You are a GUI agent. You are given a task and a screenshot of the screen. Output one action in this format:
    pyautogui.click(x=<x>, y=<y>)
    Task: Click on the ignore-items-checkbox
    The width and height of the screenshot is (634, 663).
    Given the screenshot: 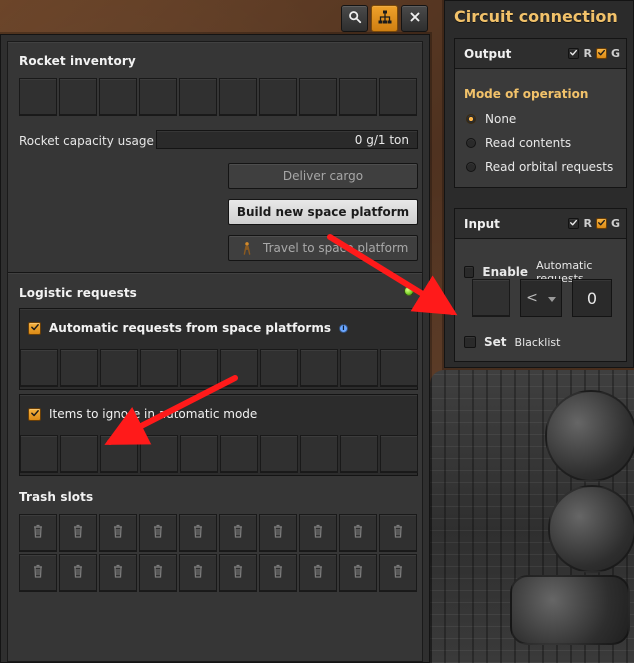 What is the action you would take?
    pyautogui.click(x=34, y=414)
    